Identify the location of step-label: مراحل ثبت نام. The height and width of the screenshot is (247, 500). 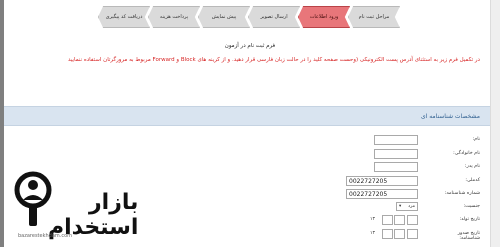
(374, 17).